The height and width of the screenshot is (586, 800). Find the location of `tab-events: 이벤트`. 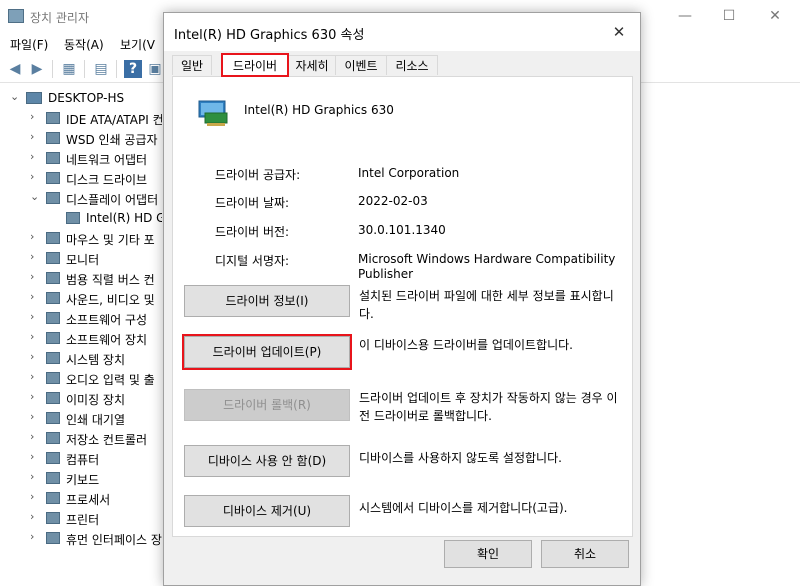

tab-events: 이벤트 is located at coordinates (361, 65).